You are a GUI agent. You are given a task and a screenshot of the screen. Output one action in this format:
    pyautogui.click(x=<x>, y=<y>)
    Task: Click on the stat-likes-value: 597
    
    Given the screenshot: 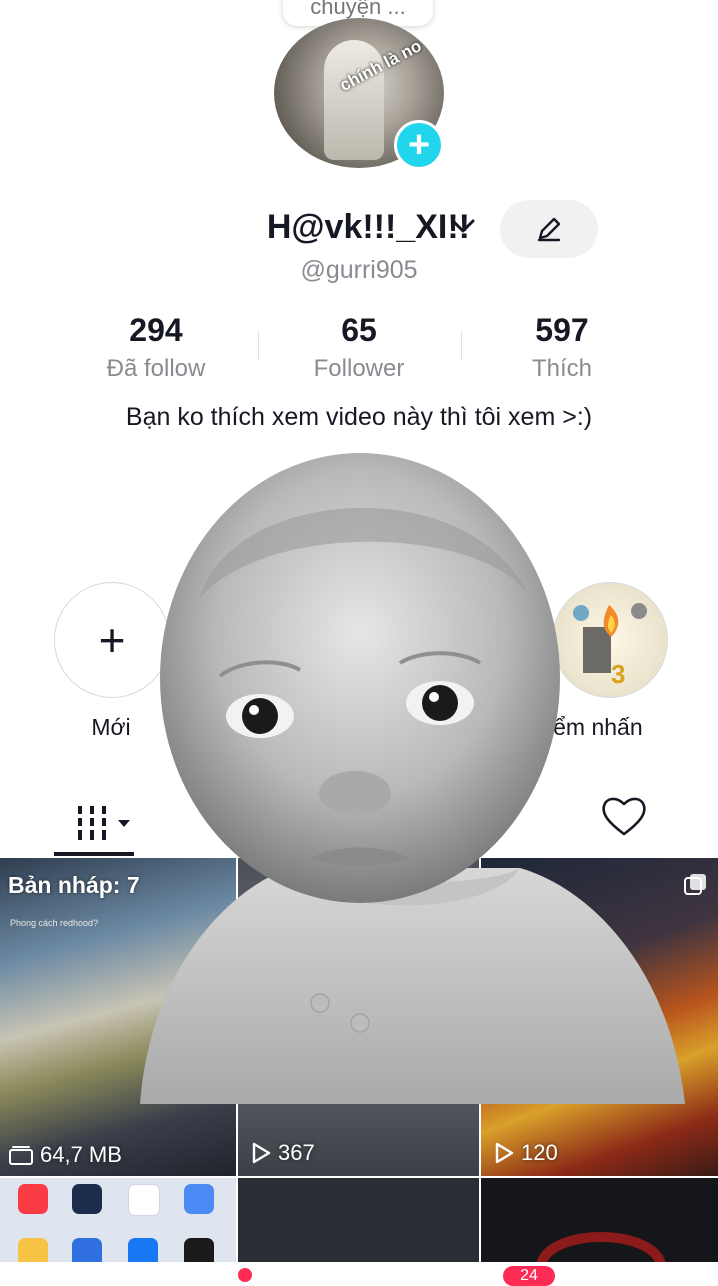 What is the action you would take?
    pyautogui.click(x=562, y=330)
    